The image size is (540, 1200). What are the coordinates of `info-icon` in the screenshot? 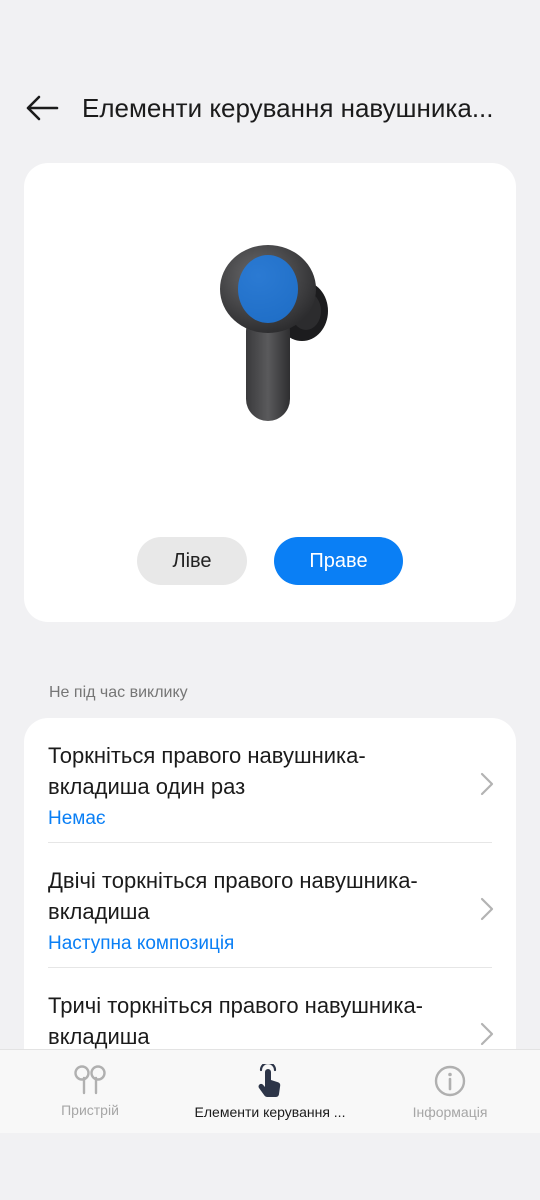 It's located at (450, 1081).